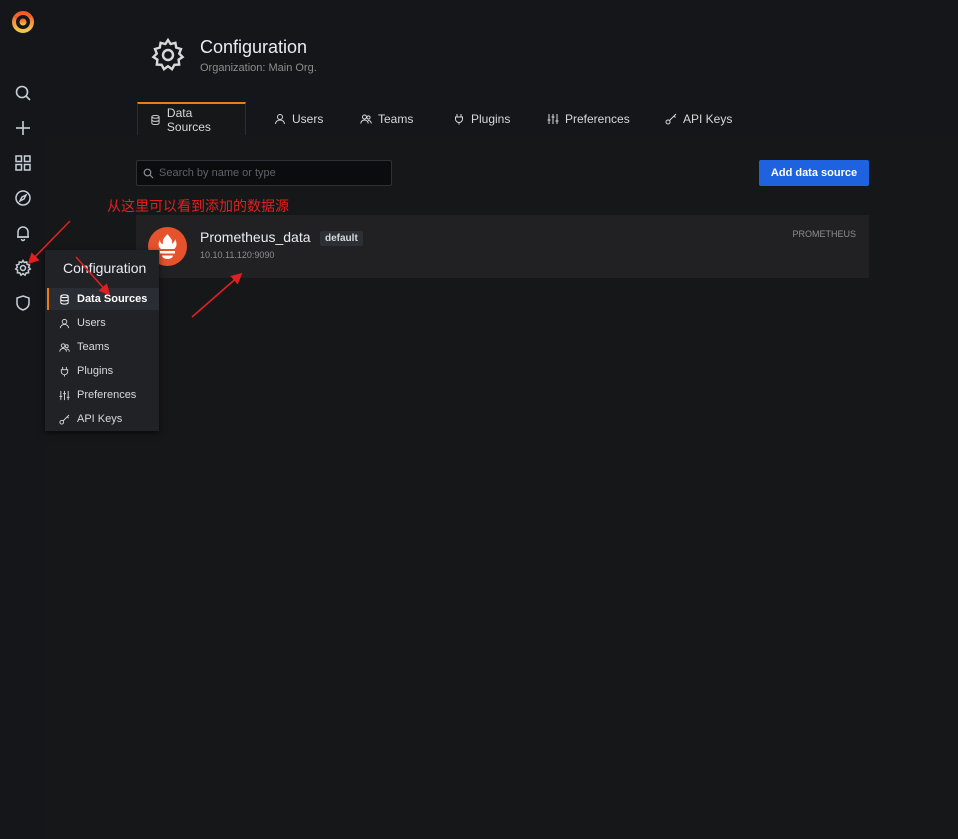 This screenshot has height=839, width=958. I want to click on dashboards-icon, so click(23, 163).